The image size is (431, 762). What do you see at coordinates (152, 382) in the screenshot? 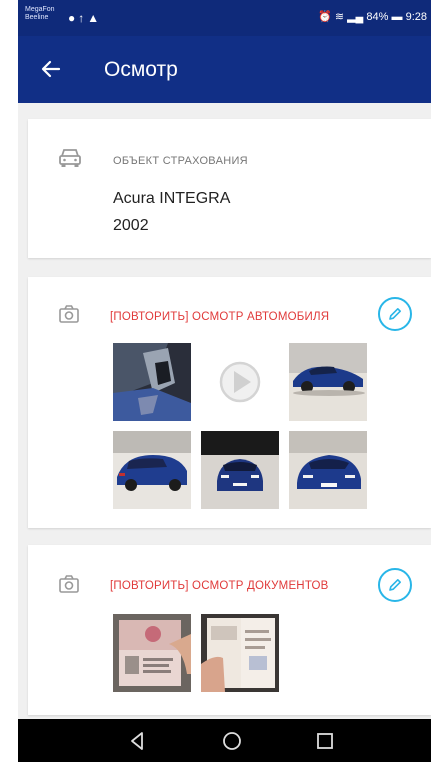
I see `car-interior-photo` at bounding box center [152, 382].